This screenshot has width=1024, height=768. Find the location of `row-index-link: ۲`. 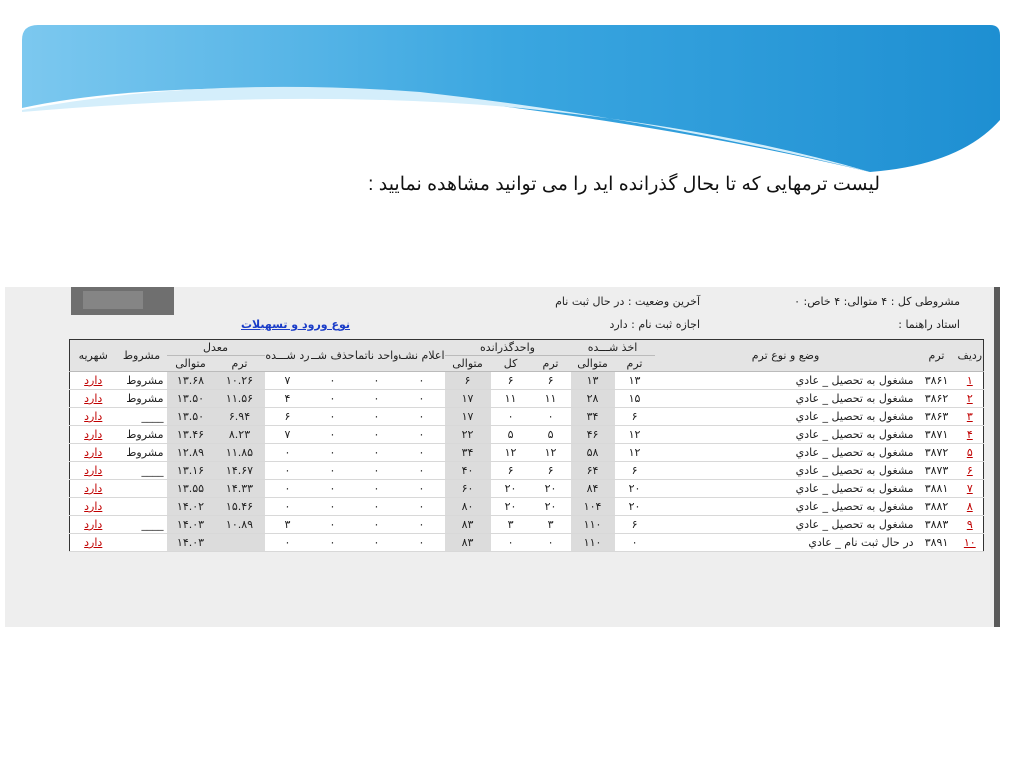

row-index-link: ۲ is located at coordinates (970, 398).